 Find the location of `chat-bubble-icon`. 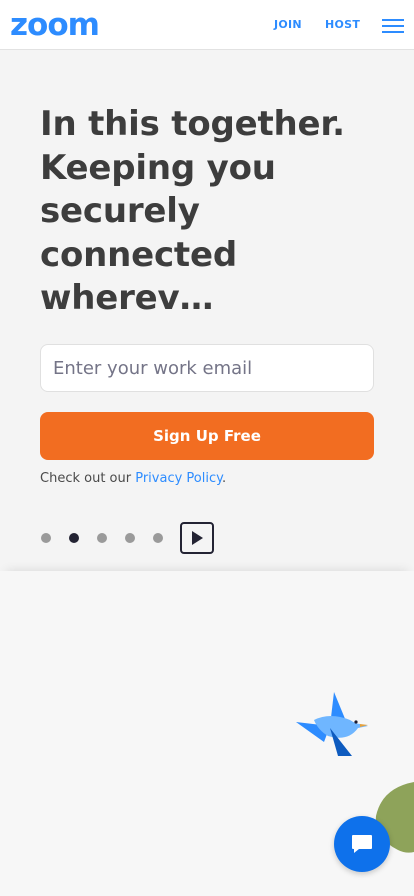

chat-bubble-icon is located at coordinates (362, 844).